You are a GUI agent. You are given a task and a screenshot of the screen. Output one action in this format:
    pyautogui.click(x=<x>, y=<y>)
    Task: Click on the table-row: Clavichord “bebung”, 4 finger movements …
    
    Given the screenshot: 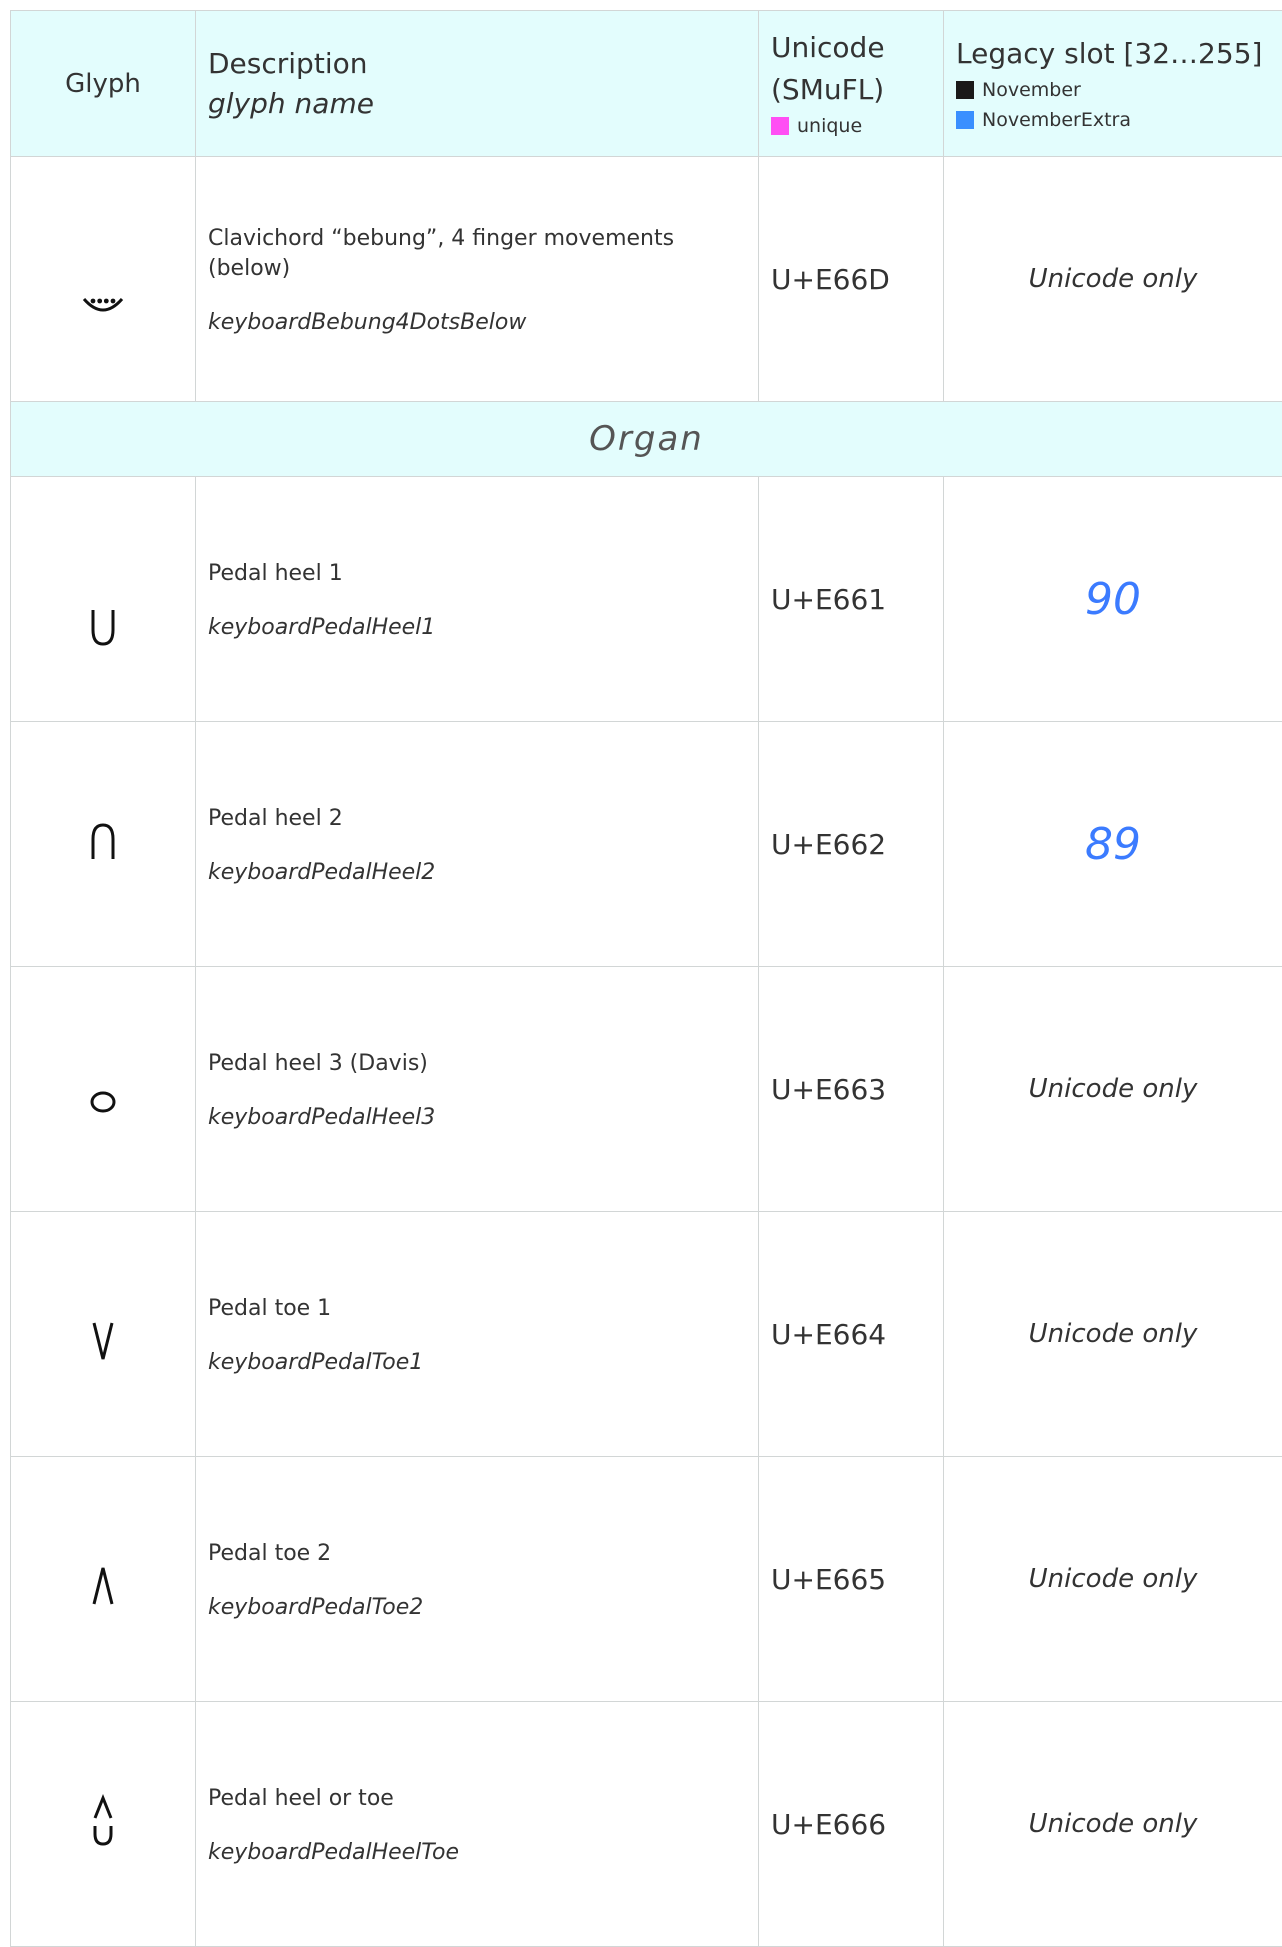 What is the action you would take?
    pyautogui.click(x=646, y=279)
    